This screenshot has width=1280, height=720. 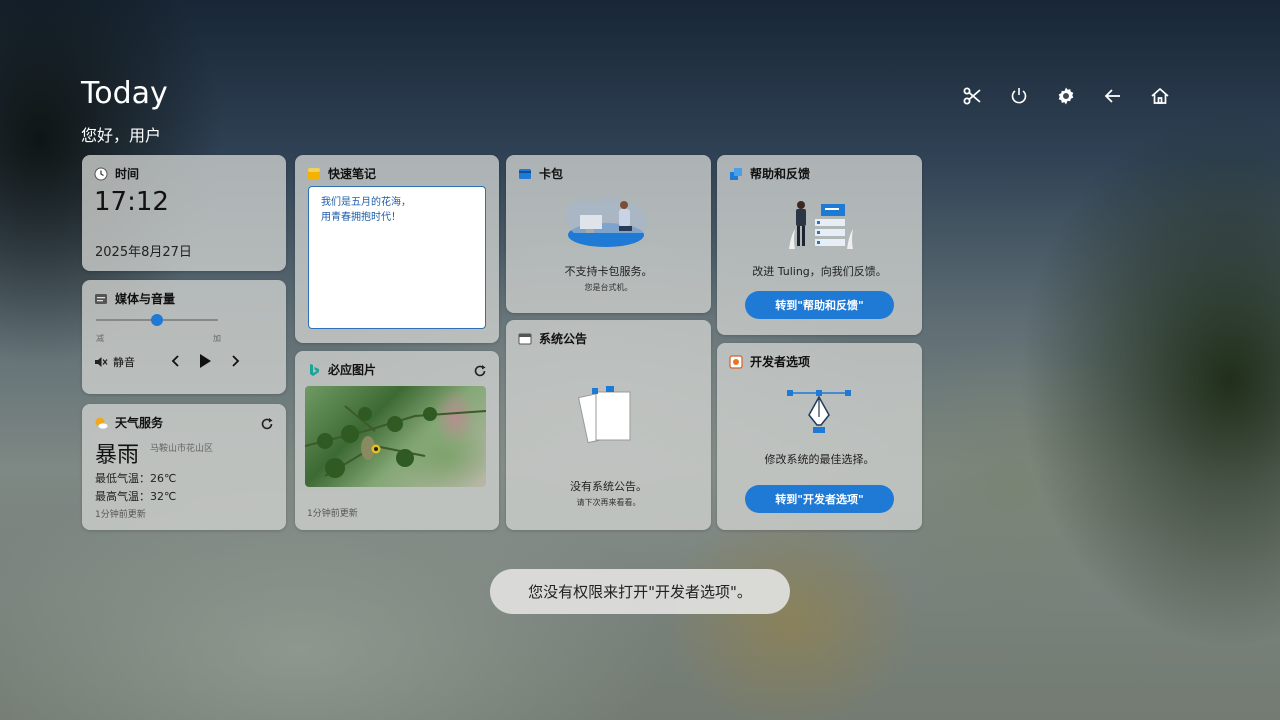 I want to click on home-icon, so click(x=1160, y=95).